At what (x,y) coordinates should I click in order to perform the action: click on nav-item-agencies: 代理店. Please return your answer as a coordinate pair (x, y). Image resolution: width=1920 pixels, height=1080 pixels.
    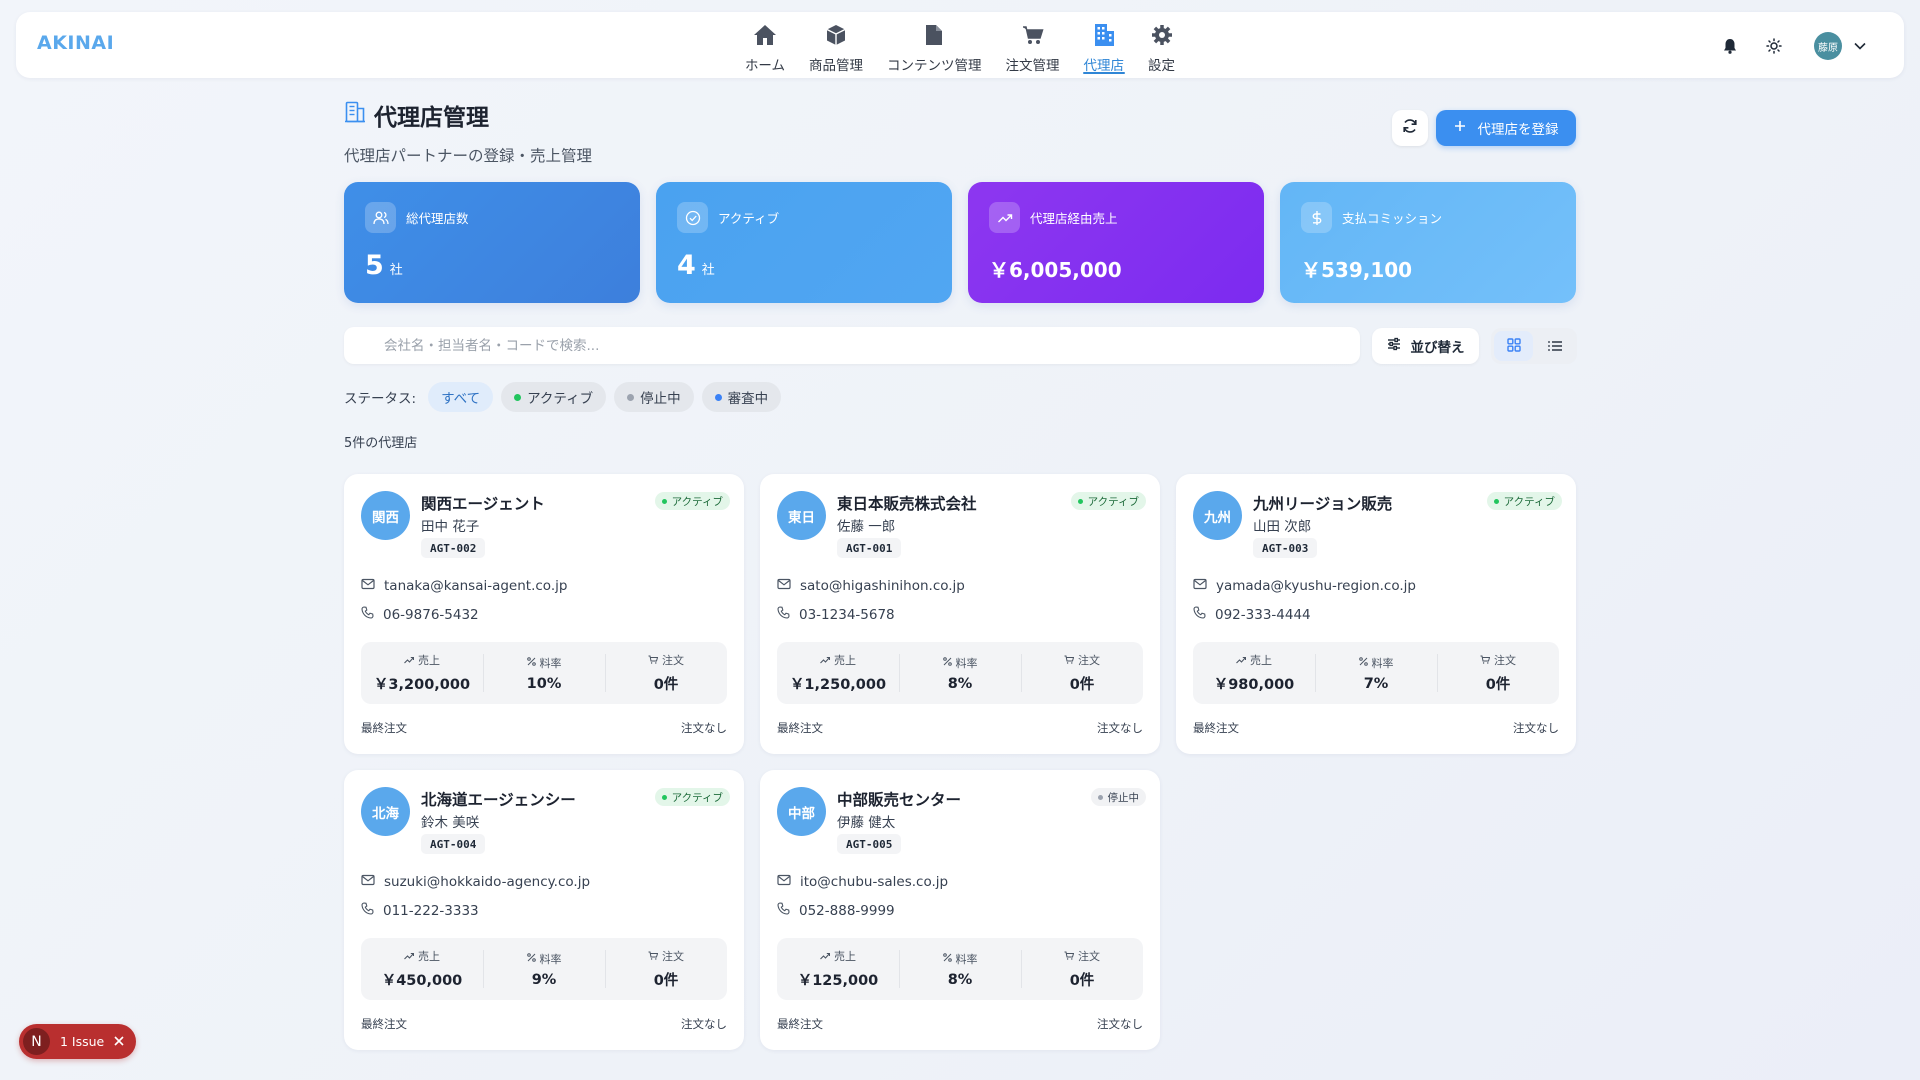
    Looking at the image, I should click on (1104, 47).